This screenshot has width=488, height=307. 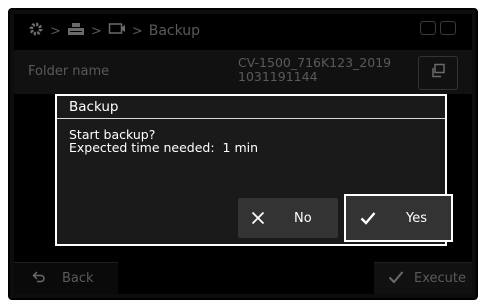 What do you see at coordinates (251, 107) in the screenshot?
I see `dialog-title: Backup` at bounding box center [251, 107].